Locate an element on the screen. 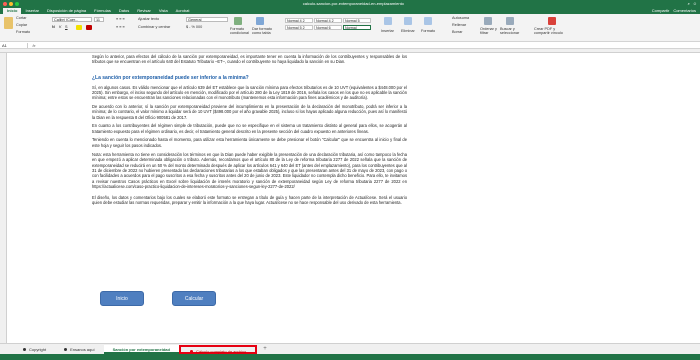 The image size is (700, 360). sheet-tab-label: Cálculo completo de archivo is located at coordinates (221, 351).